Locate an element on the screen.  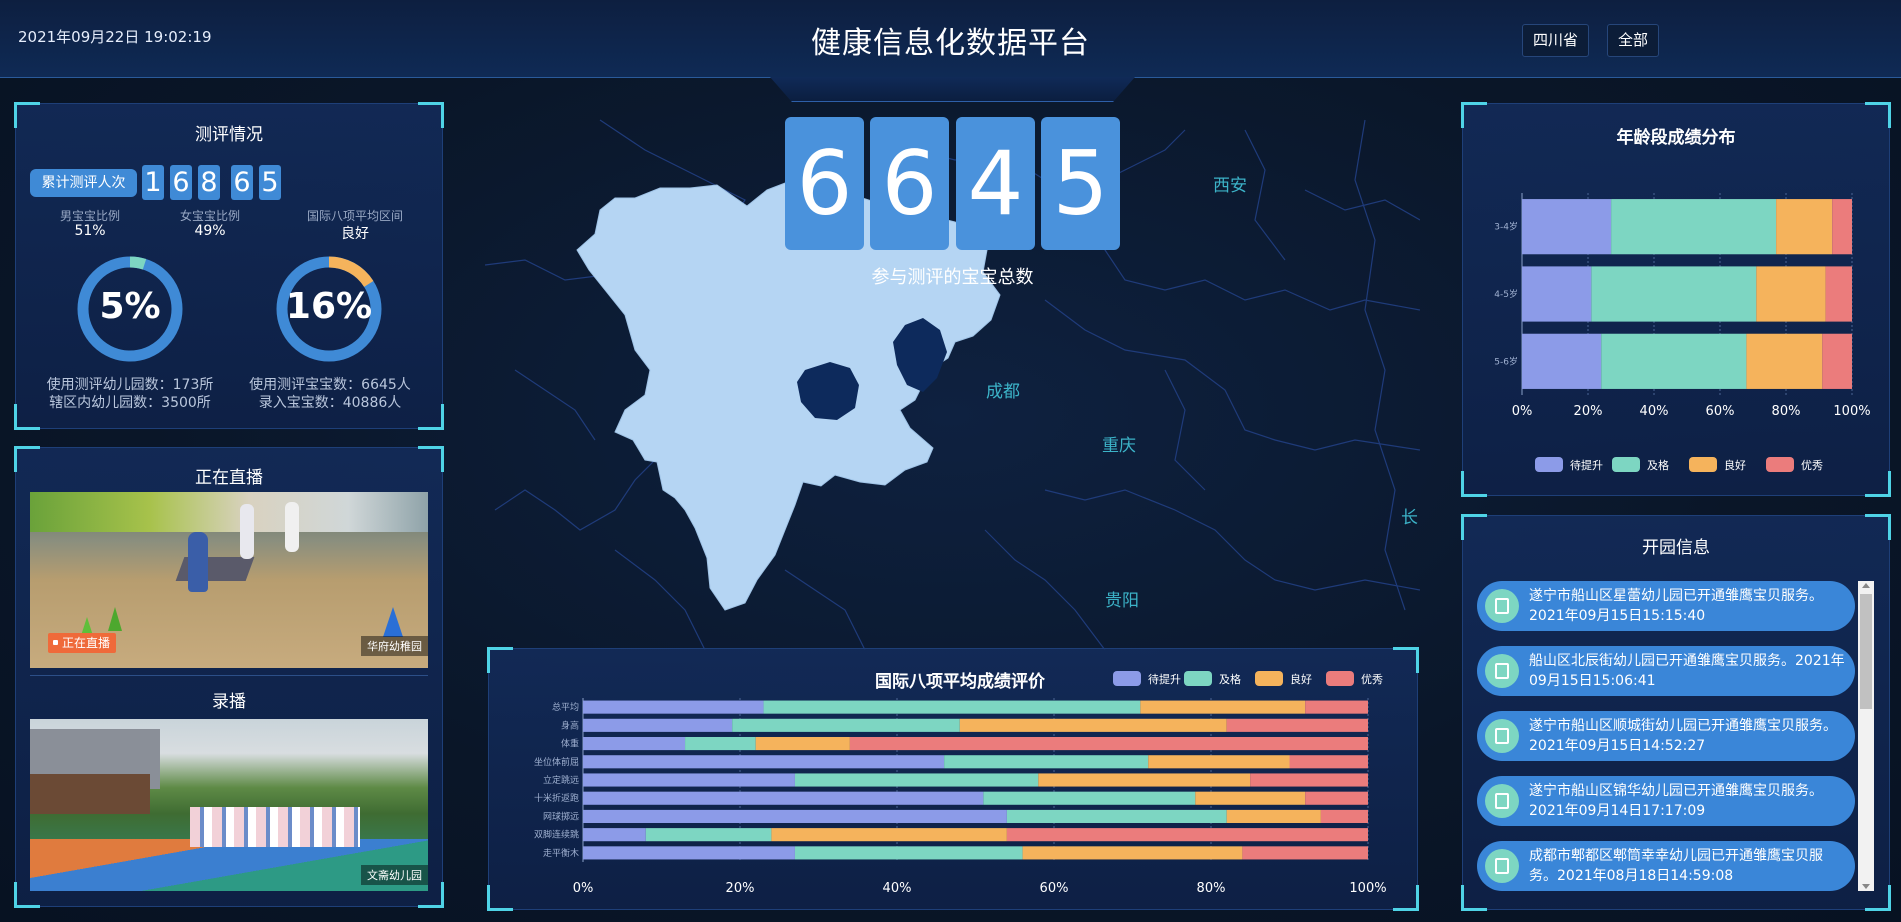
y-tick-label: 5-6岁 is located at coordinates (1506, 361).